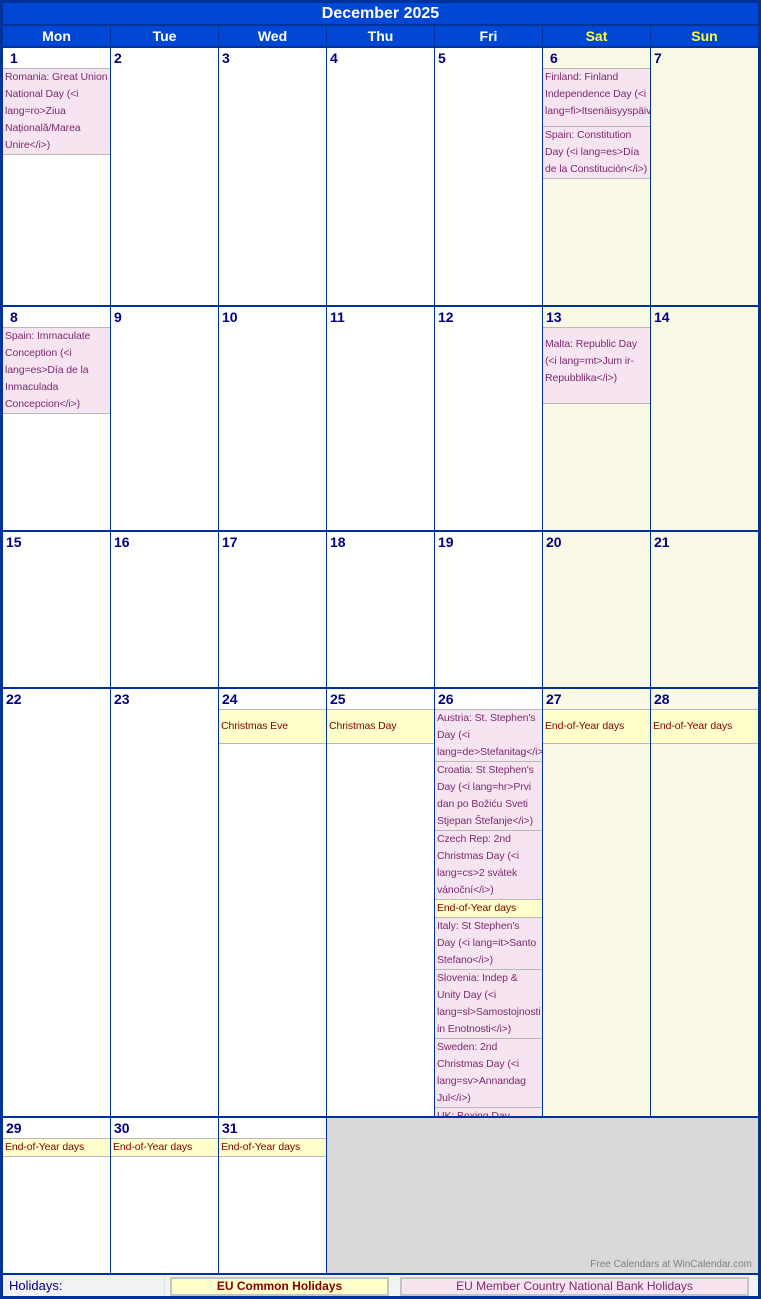 Image resolution: width=761 pixels, height=1299 pixels. I want to click on day-cell-12: 12, so click(488, 418).